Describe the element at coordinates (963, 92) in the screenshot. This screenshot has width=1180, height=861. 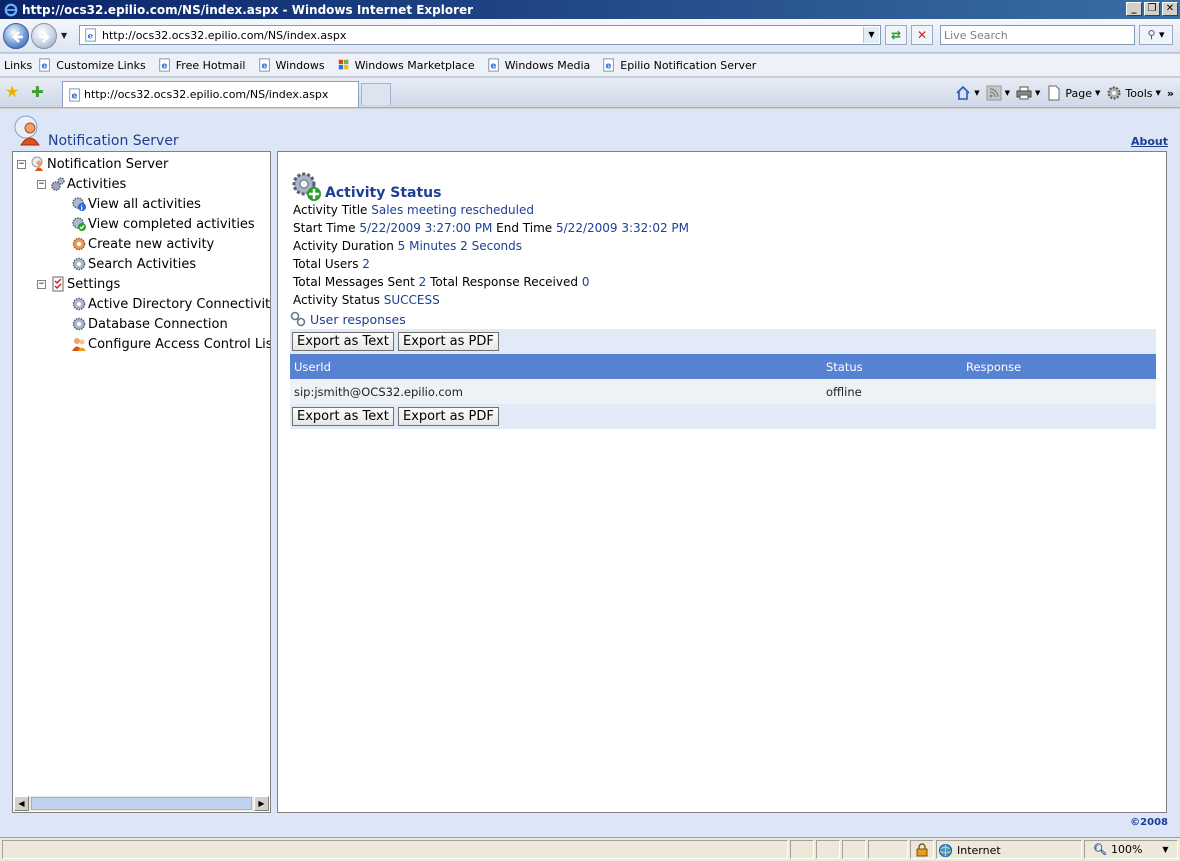
I see `home-icon` at that location.